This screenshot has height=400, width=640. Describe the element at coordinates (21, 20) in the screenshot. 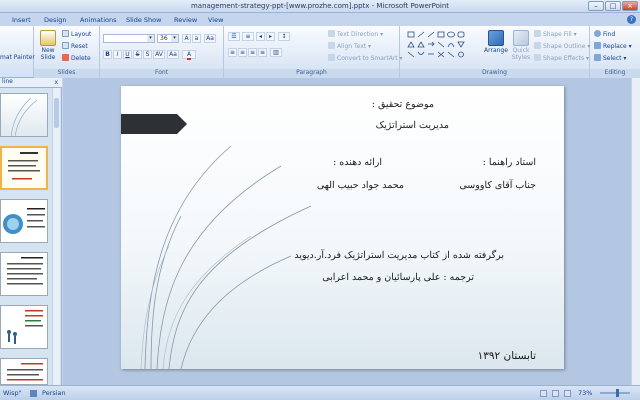

I see `tab-insert: Insert` at that location.